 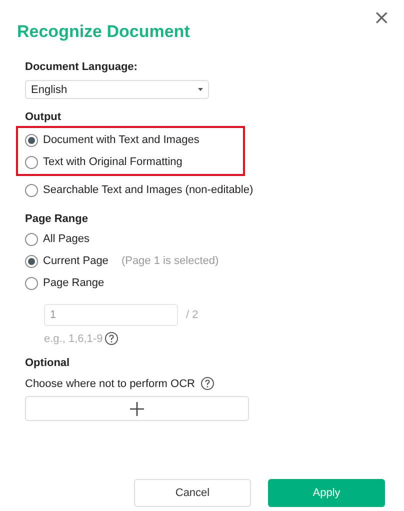 I want to click on section-label: Output, so click(x=43, y=117).